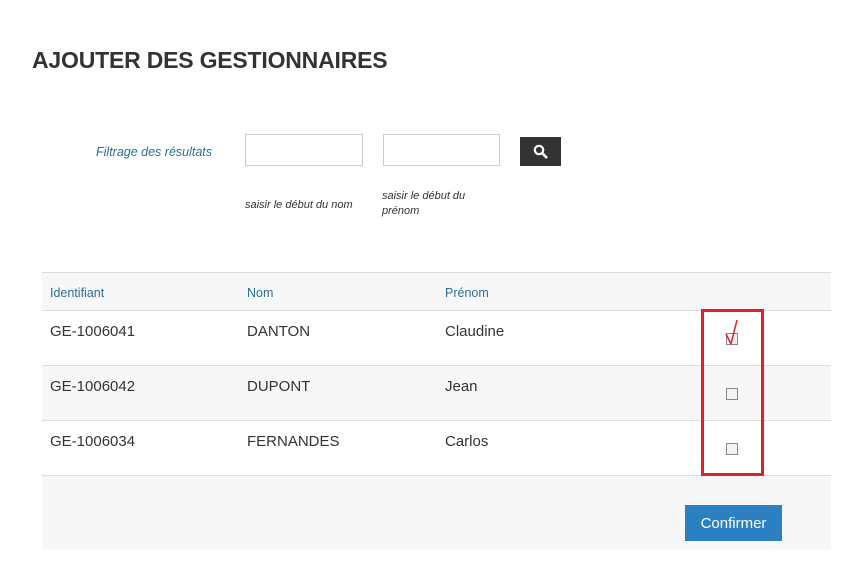  I want to click on cell-prenom: Carlos, so click(467, 441).